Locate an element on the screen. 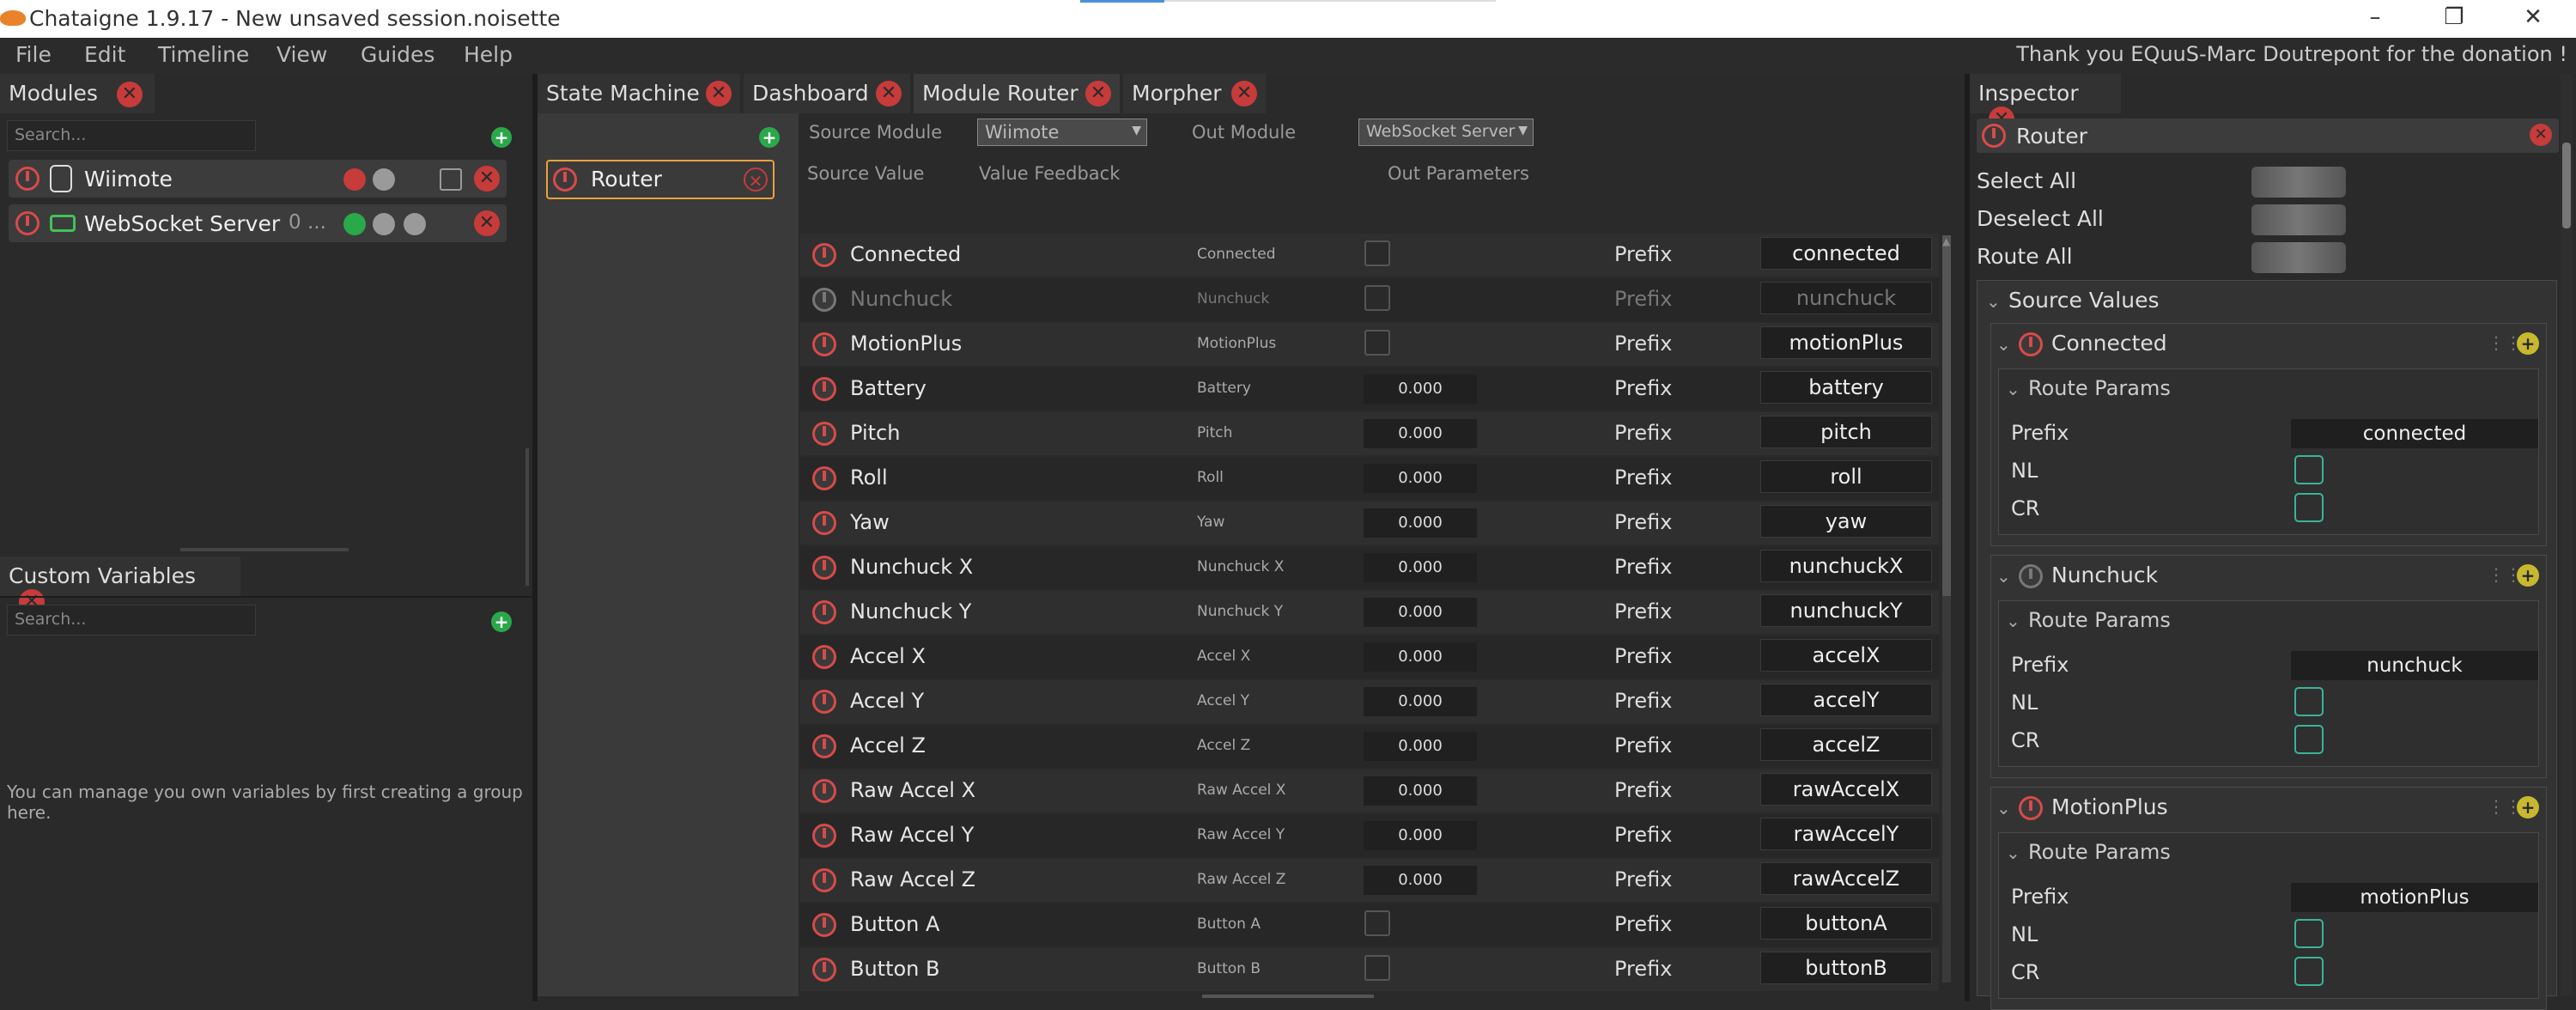  tab-modules: Modules ✕ is located at coordinates (77, 93).